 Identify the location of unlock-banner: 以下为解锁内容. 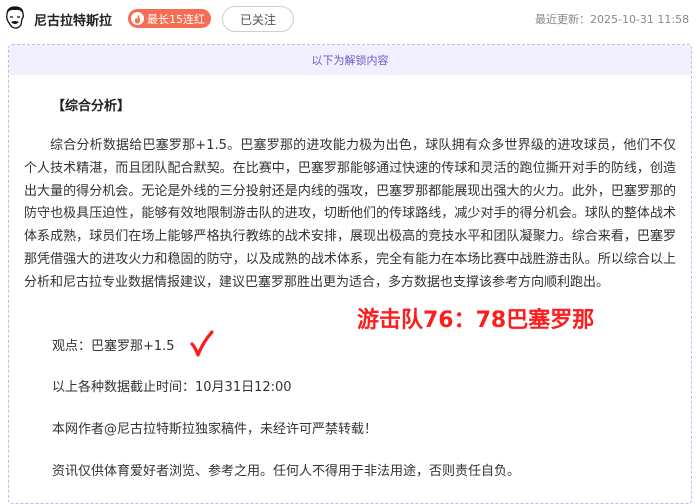
(350, 60).